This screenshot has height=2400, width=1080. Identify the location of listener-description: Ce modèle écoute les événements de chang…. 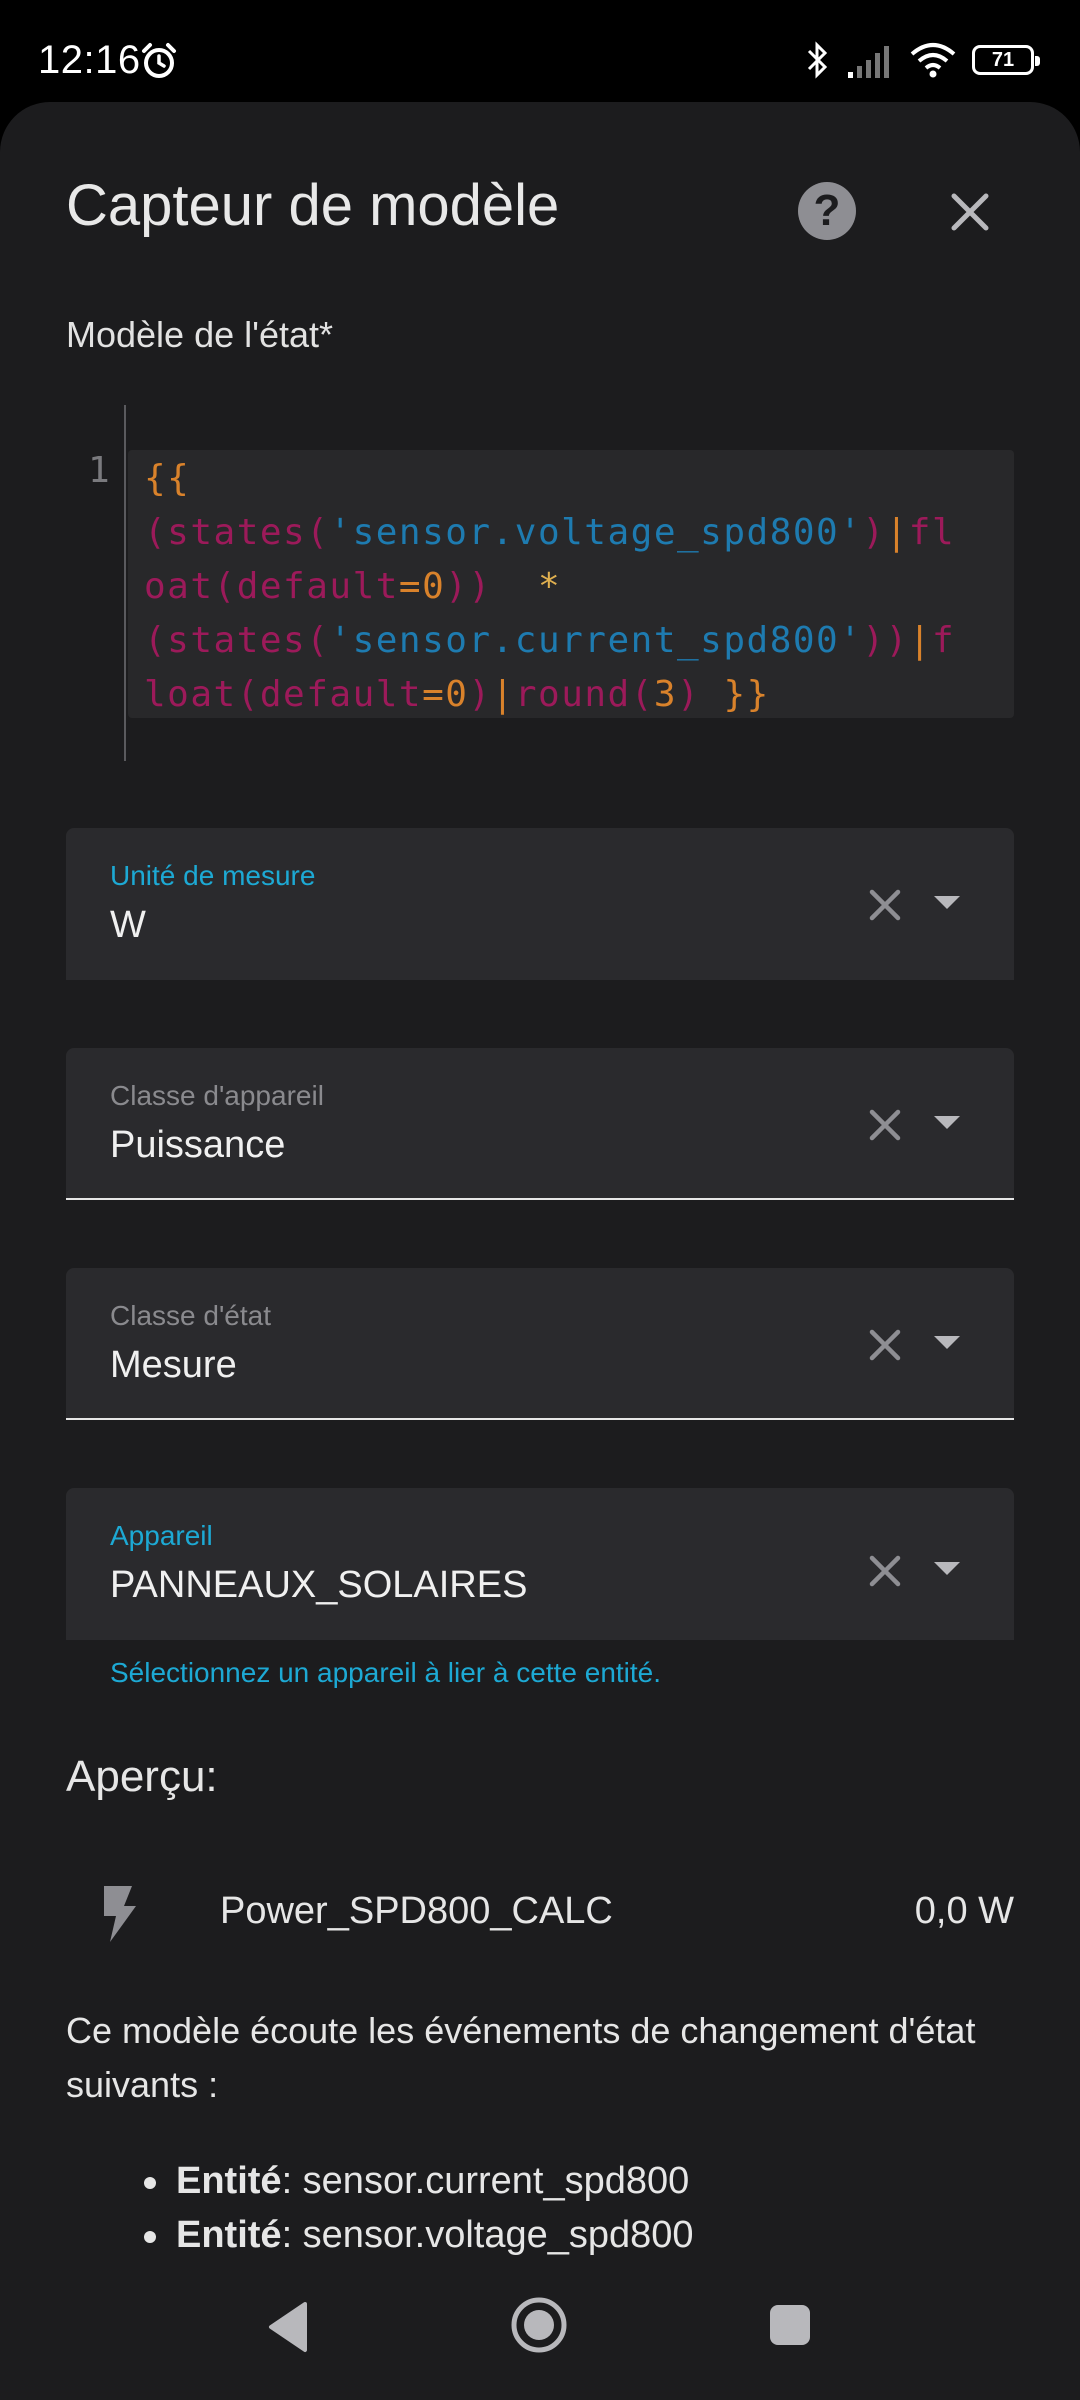
(521, 2057).